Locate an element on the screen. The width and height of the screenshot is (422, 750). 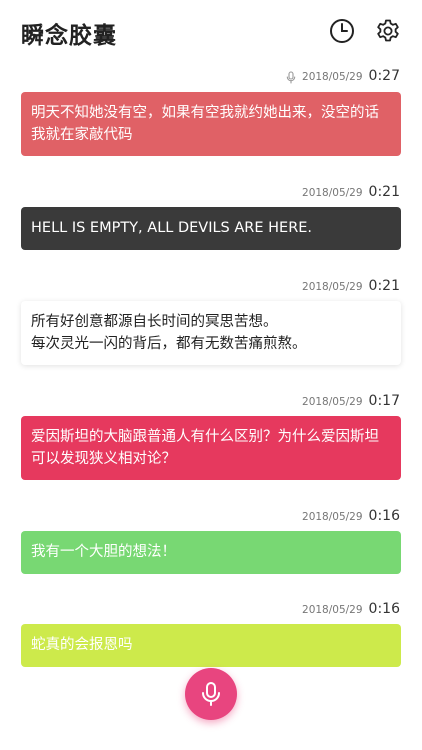
note-card: HELL IS EMPTY, ALL DEVILS ARE HERE. is located at coordinates (211, 228).